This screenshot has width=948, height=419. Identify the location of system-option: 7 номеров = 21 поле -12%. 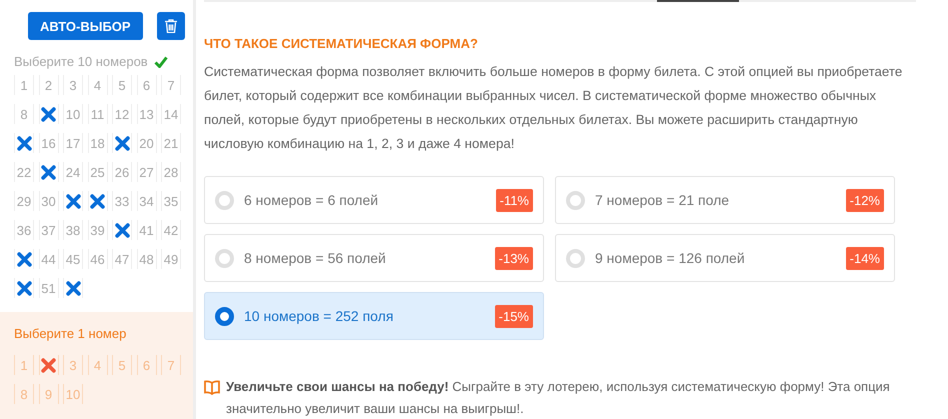
(725, 200).